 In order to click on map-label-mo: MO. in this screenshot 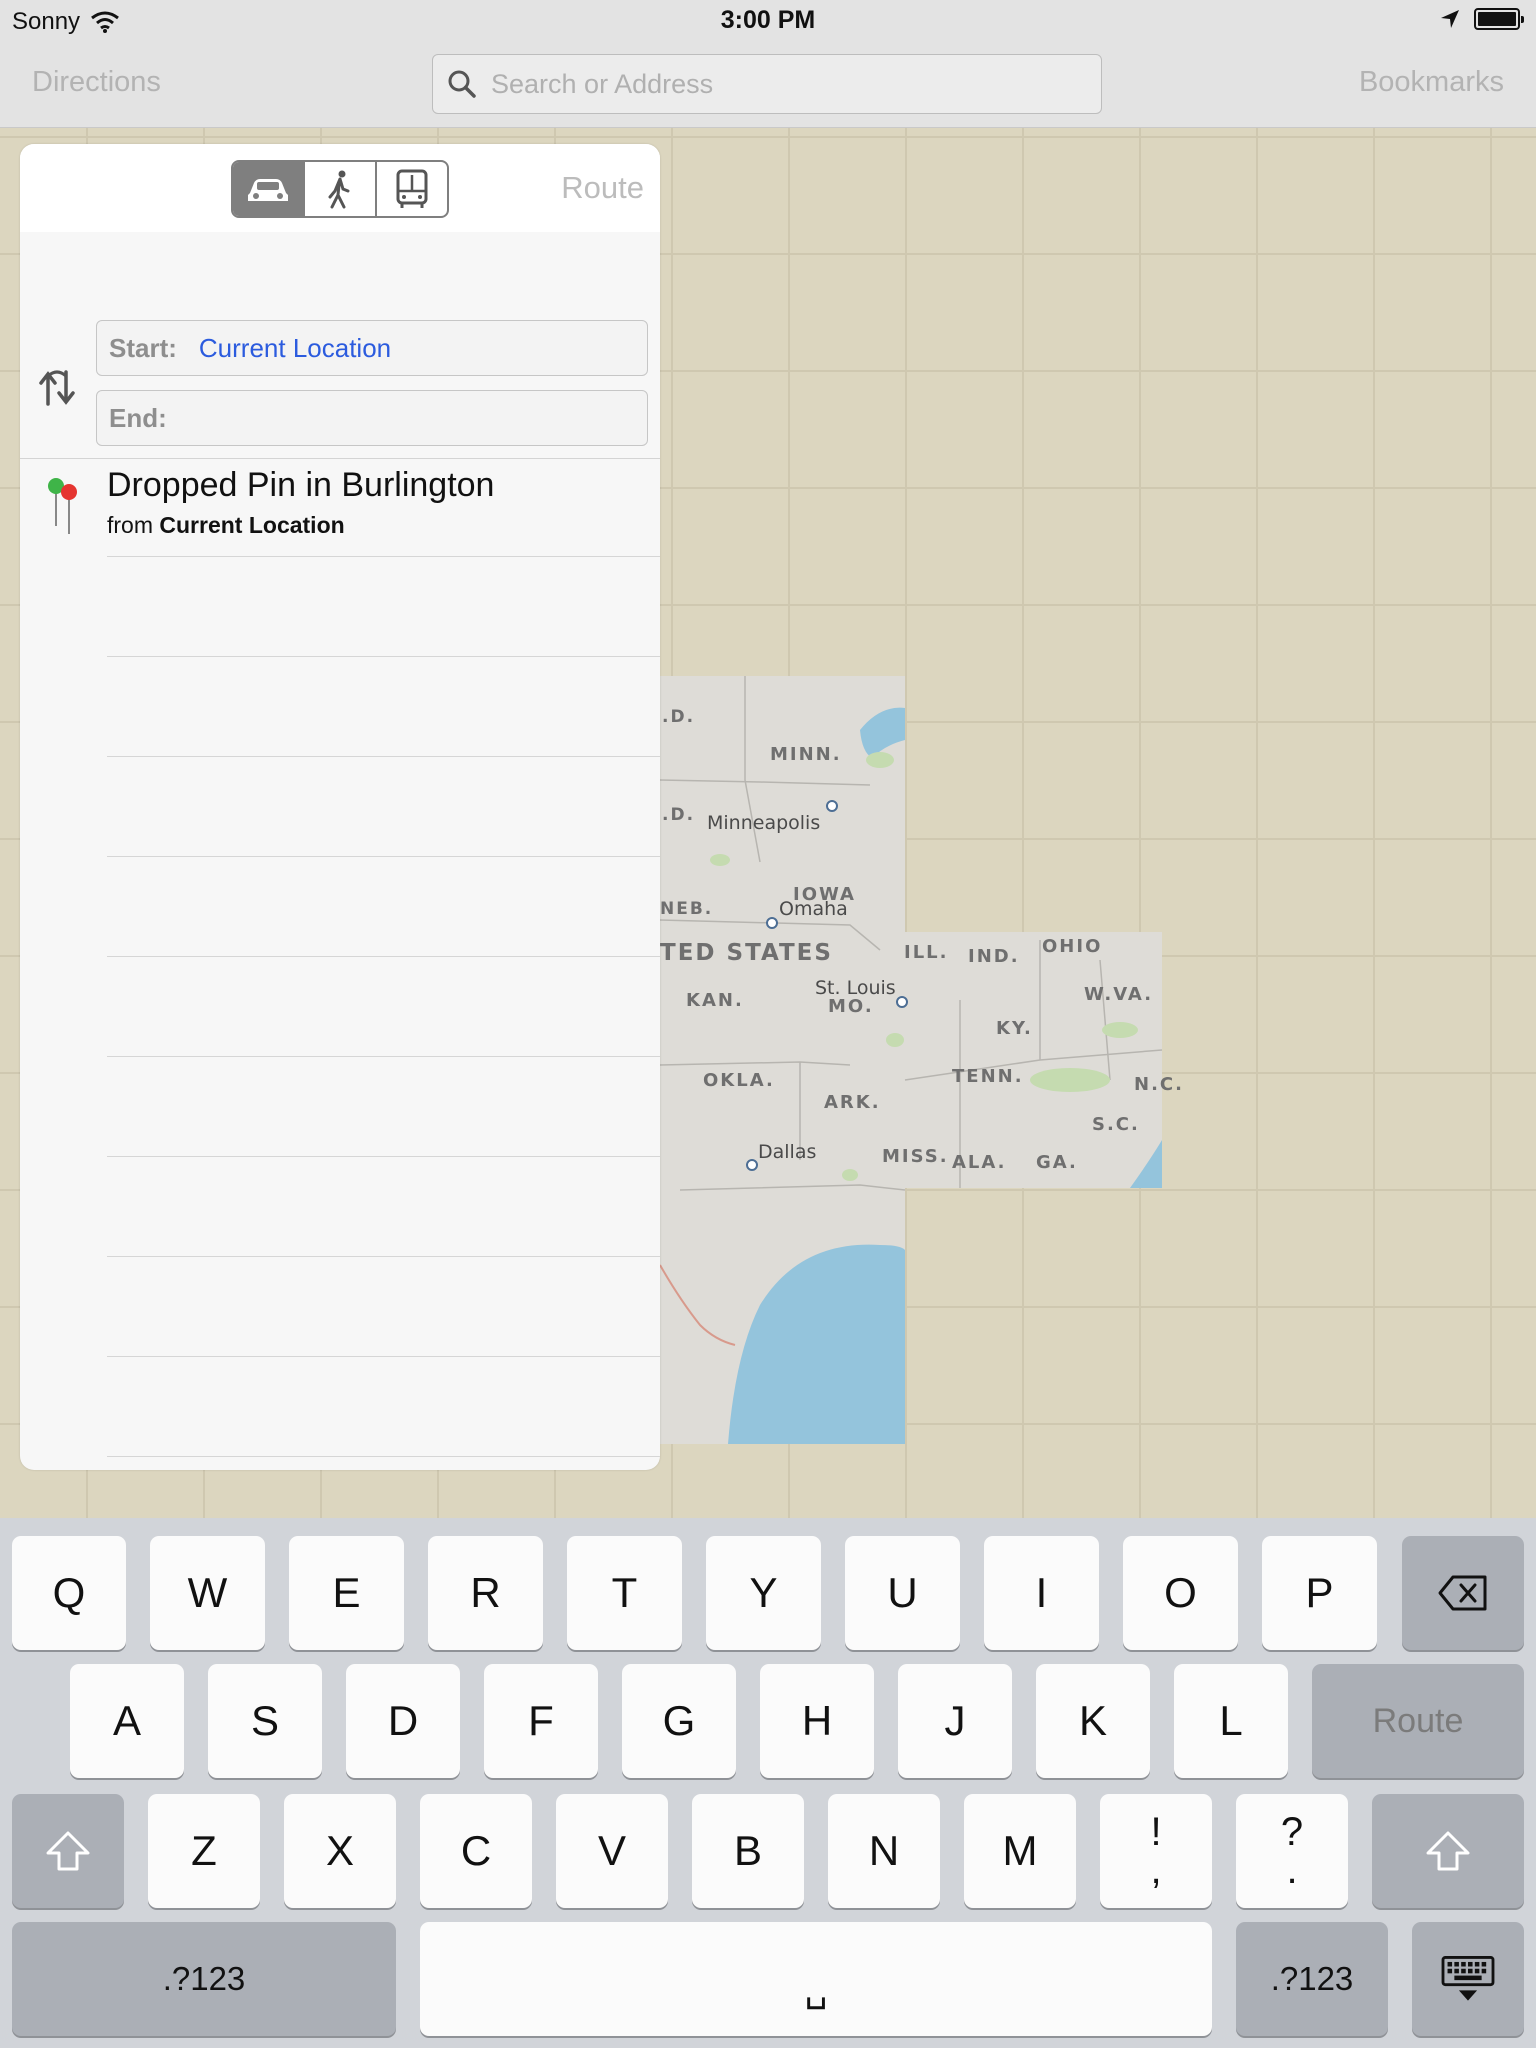, I will do `click(851, 1006)`.